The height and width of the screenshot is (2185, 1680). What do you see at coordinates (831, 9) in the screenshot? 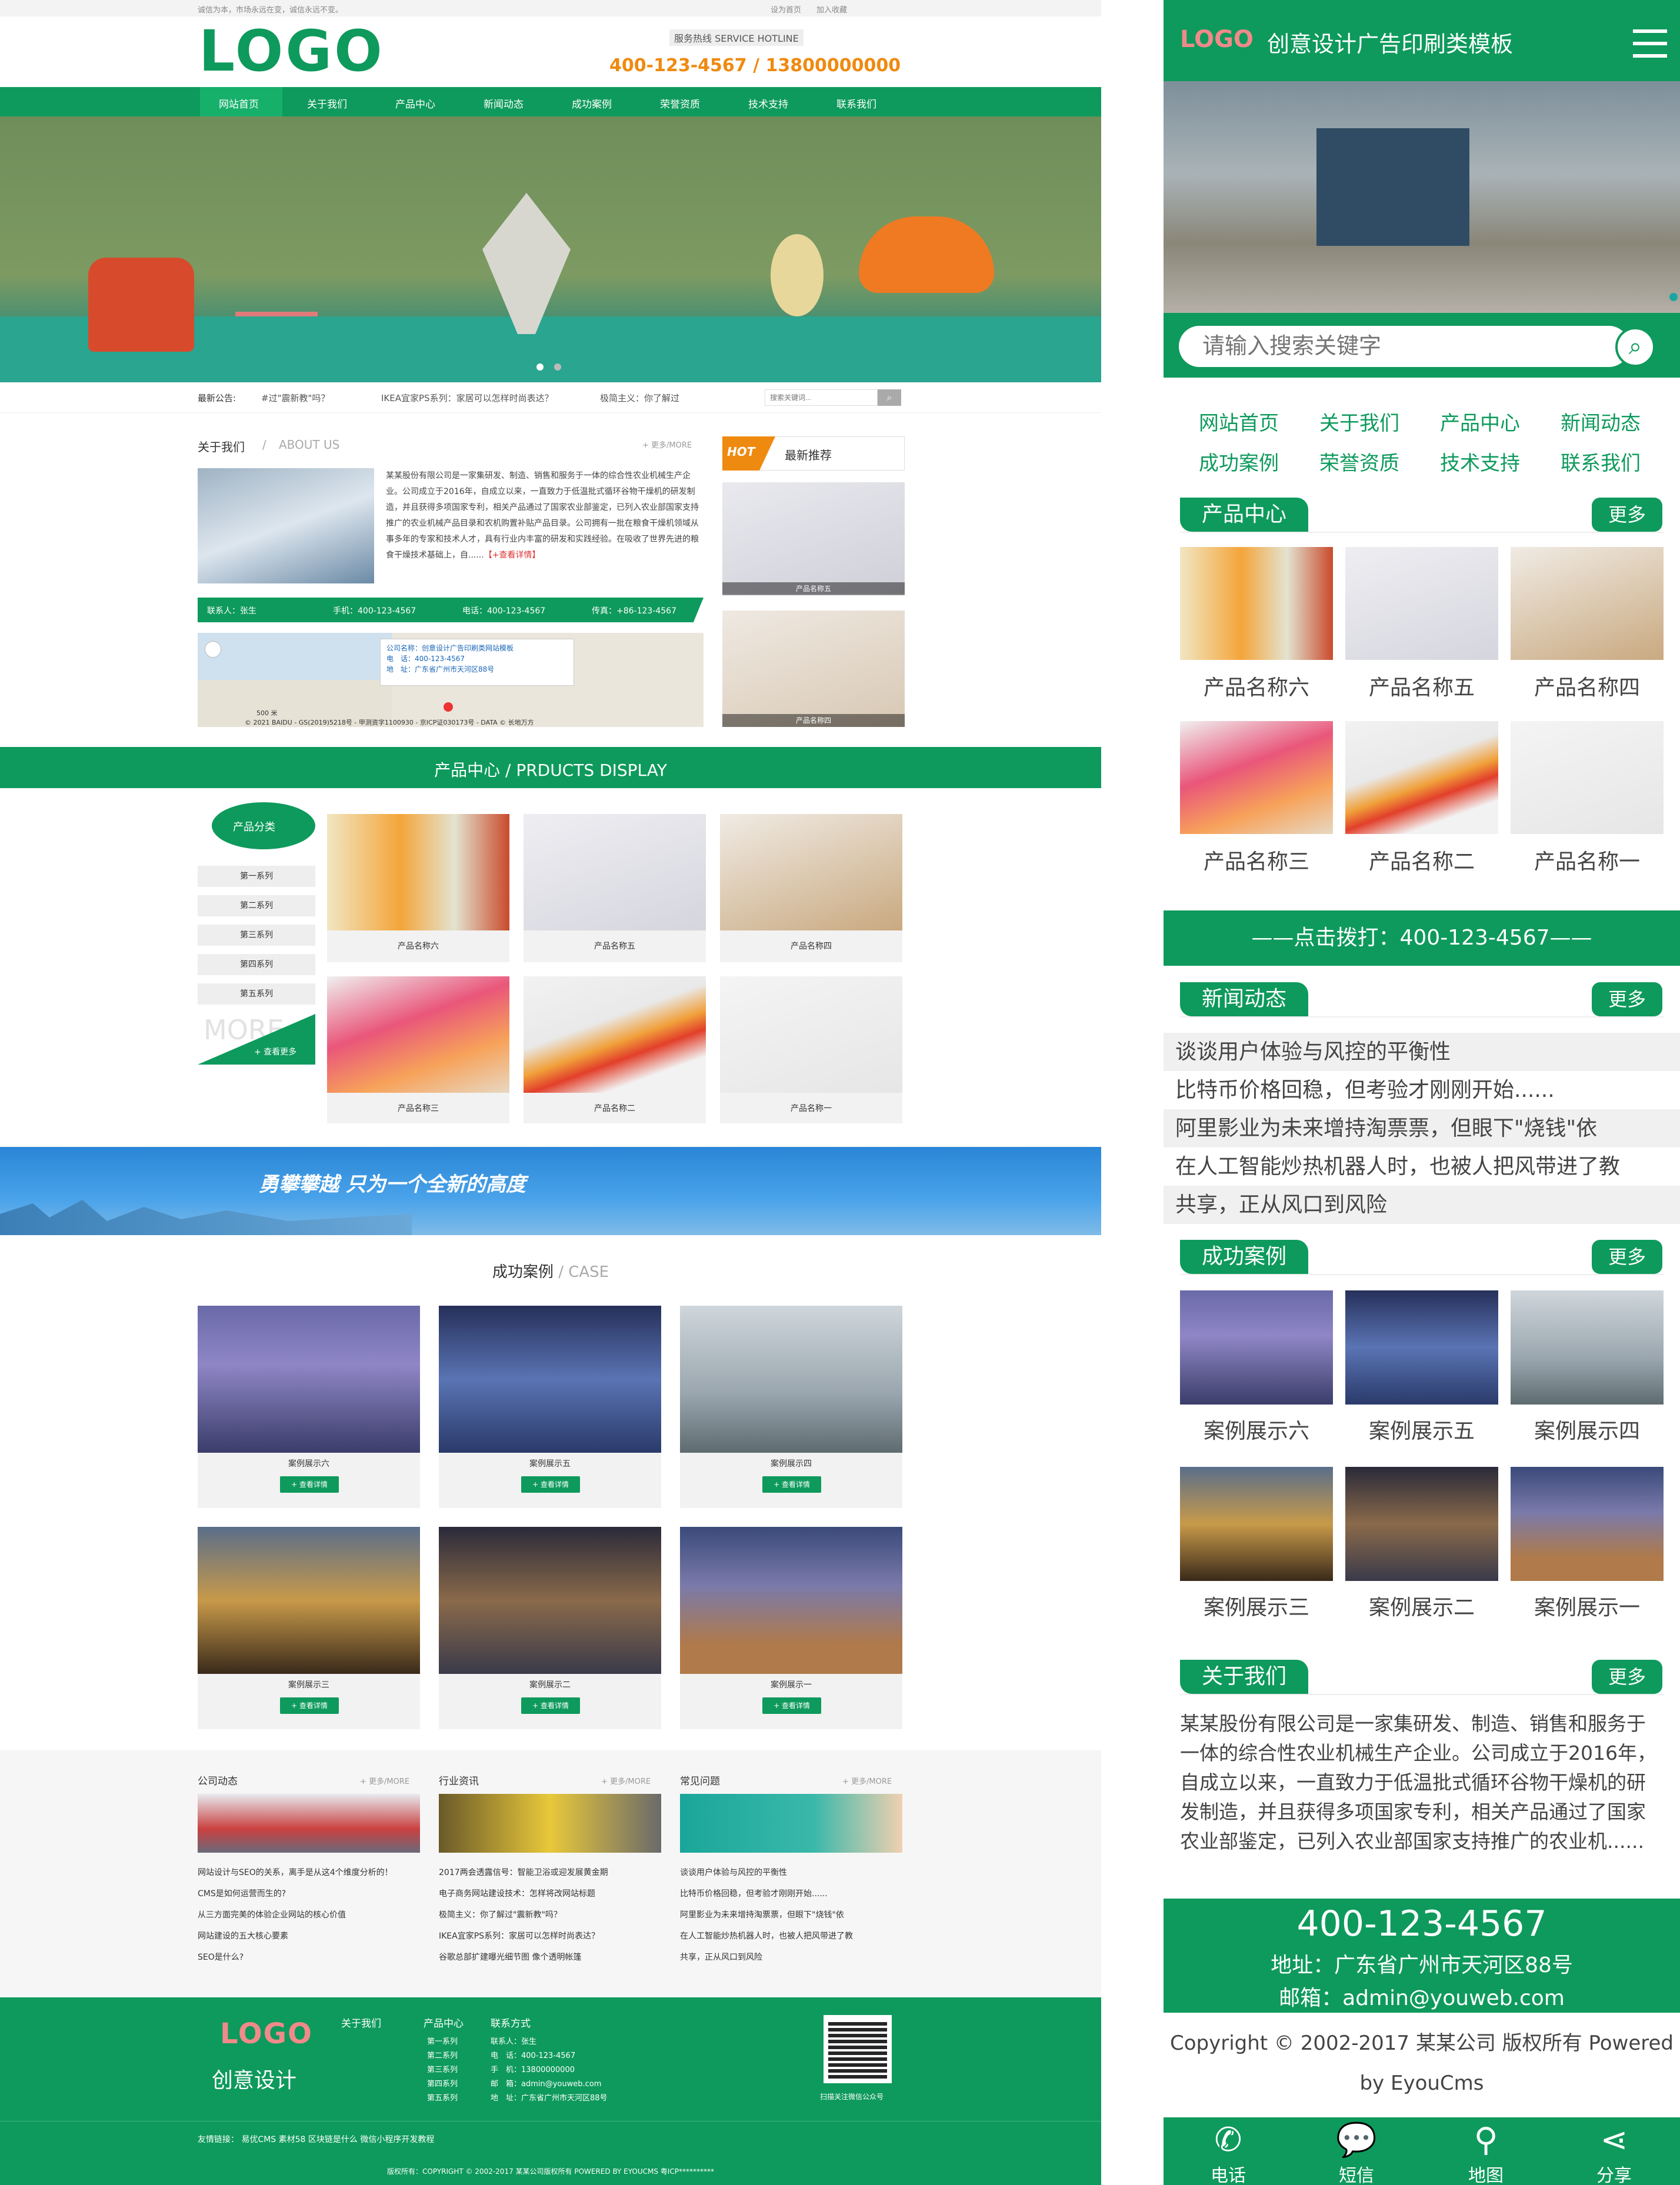
I see `add-favorite-link: 加入收藏` at bounding box center [831, 9].